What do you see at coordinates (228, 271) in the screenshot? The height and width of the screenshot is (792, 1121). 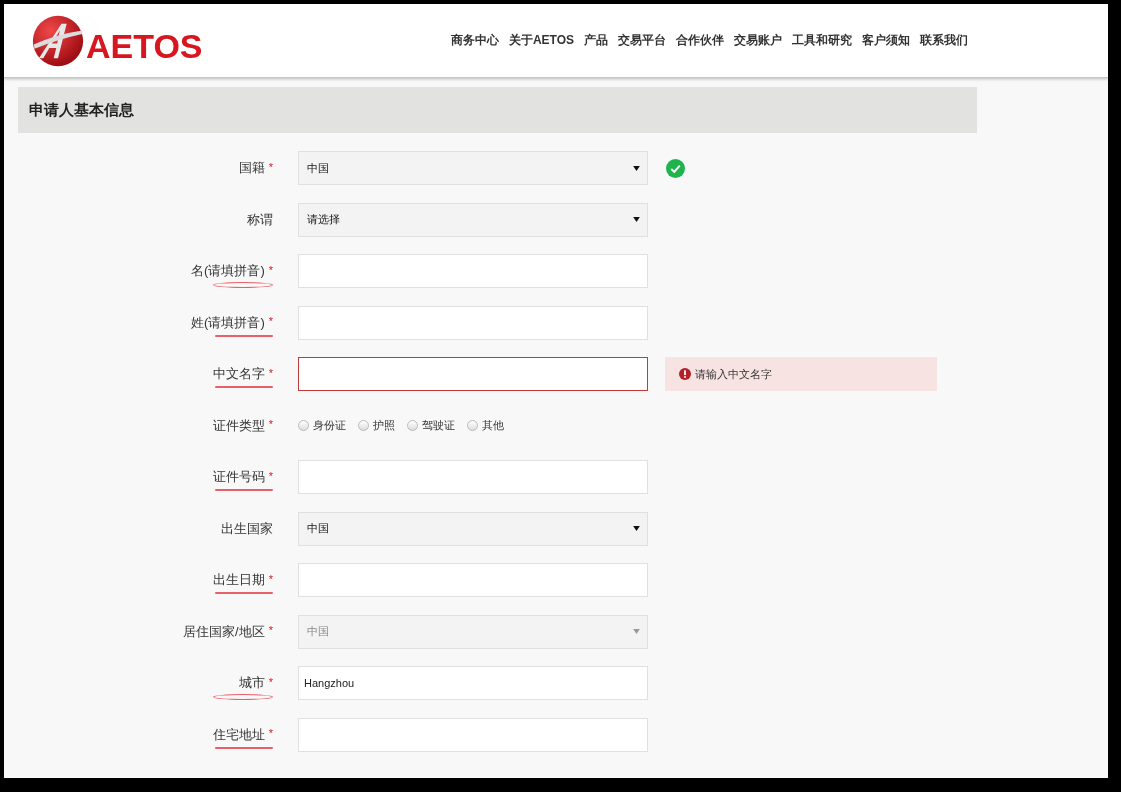 I see `field-label: 名(请填拼音)` at bounding box center [228, 271].